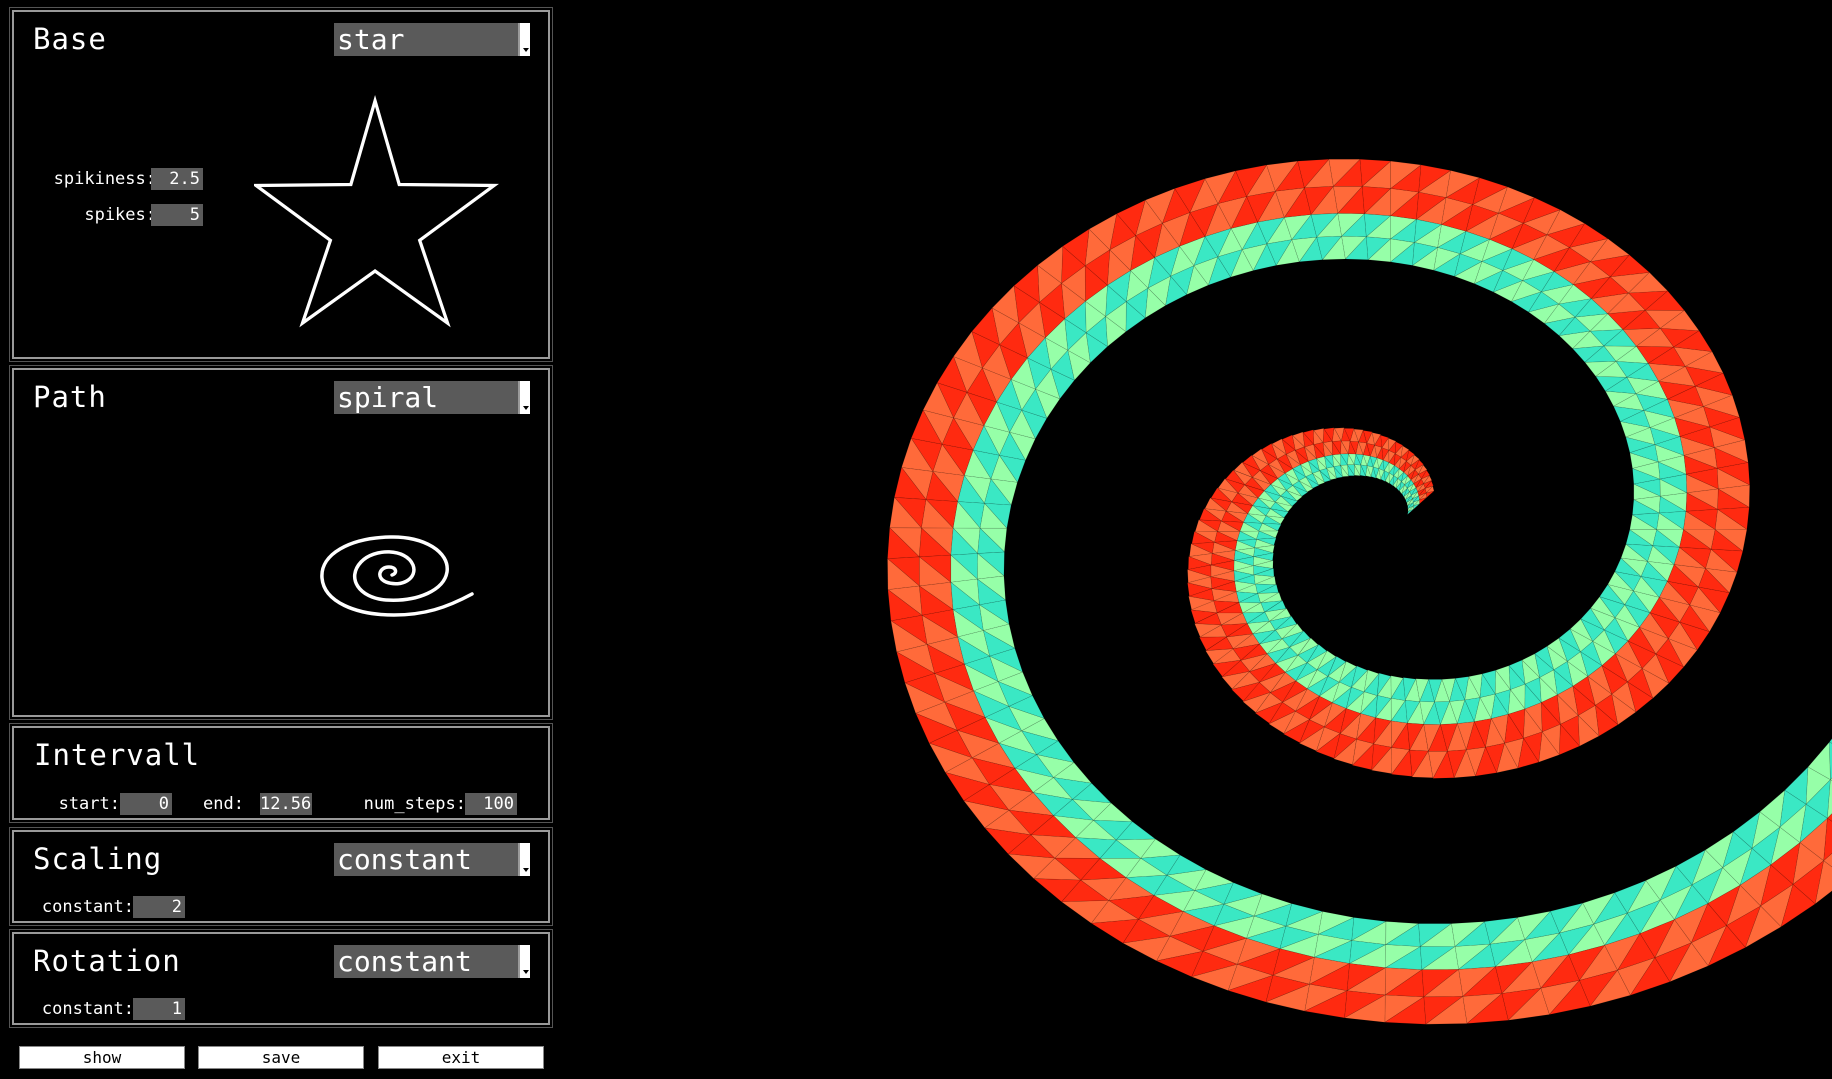 The height and width of the screenshot is (1079, 1832). What do you see at coordinates (87, 1009) in the screenshot?
I see `rotation-constant-label: constant:` at bounding box center [87, 1009].